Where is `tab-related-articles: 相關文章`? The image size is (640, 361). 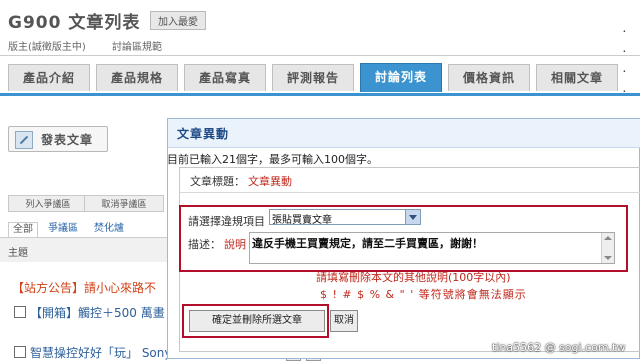 tab-related-articles: 相關文章 is located at coordinates (577, 77).